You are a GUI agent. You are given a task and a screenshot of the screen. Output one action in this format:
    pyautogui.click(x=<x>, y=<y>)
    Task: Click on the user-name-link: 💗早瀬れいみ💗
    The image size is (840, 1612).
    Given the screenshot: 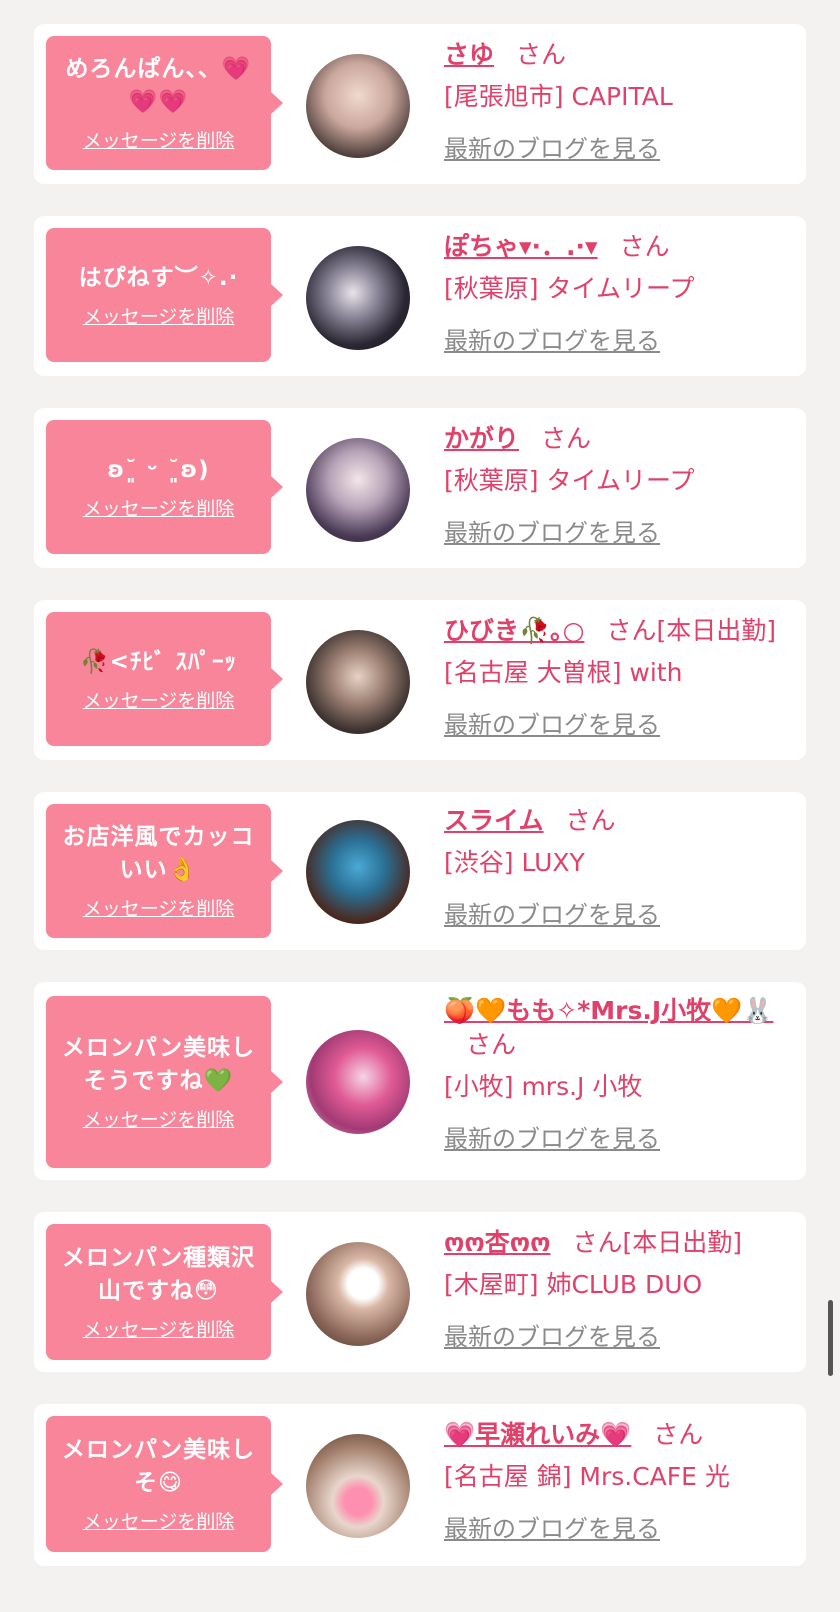 What is the action you would take?
    pyautogui.click(x=537, y=1434)
    